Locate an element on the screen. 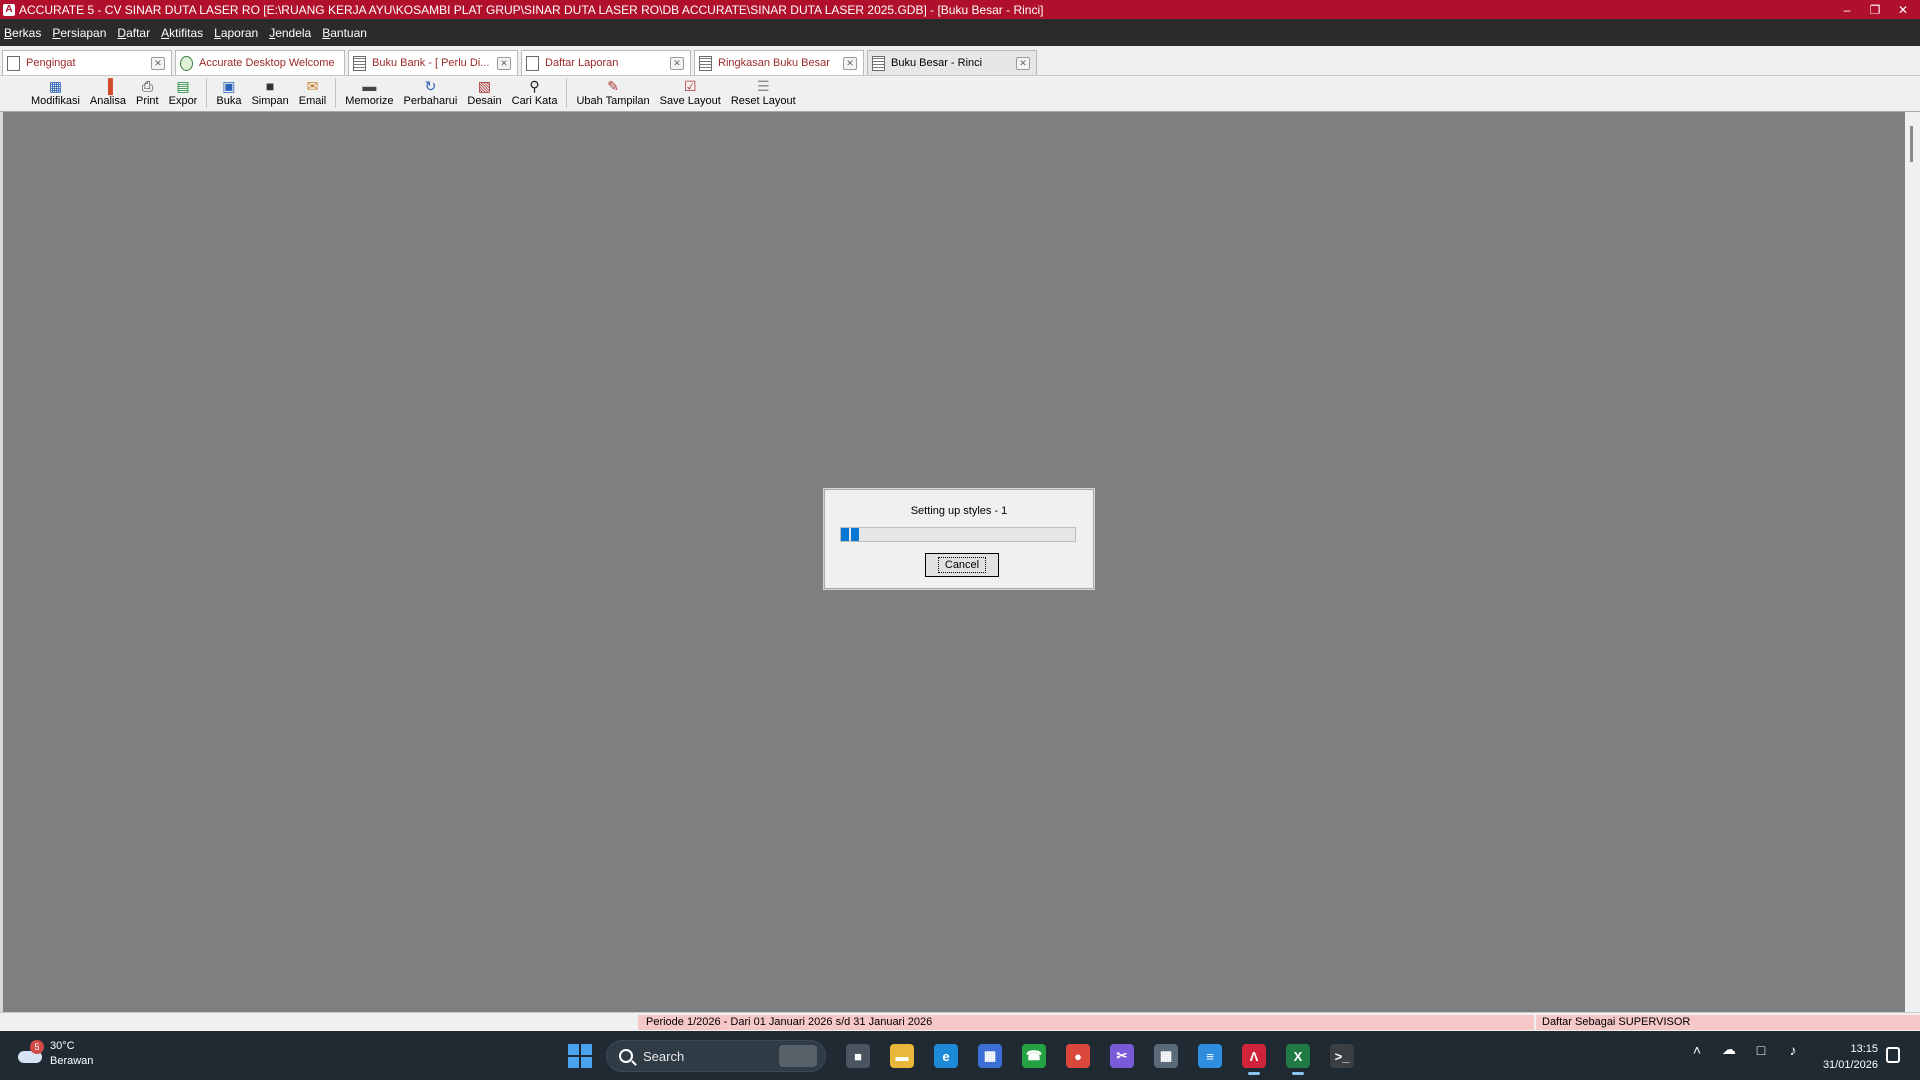 This screenshot has height=1080, width=1920. menu-laporan: Laporan is located at coordinates (236, 33).